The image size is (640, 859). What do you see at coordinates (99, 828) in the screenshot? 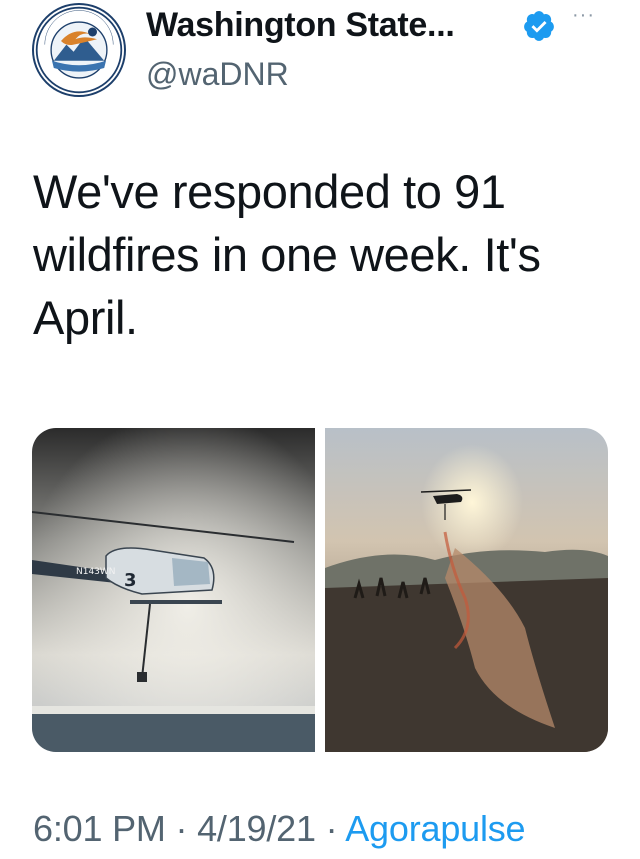
I see `tweet-time: 6:01 PM` at bounding box center [99, 828].